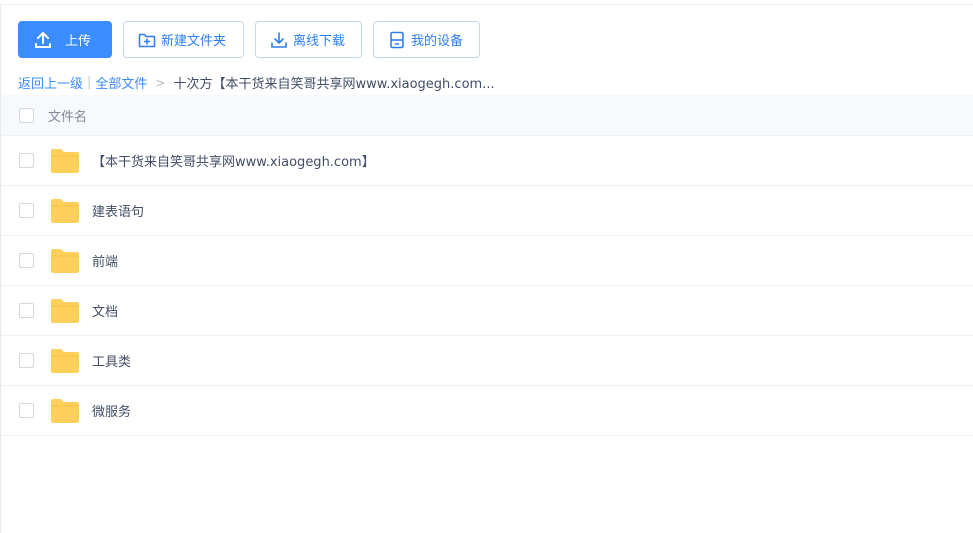 This screenshot has width=973, height=533. I want to click on file-row: 建表语句, so click(487, 211).